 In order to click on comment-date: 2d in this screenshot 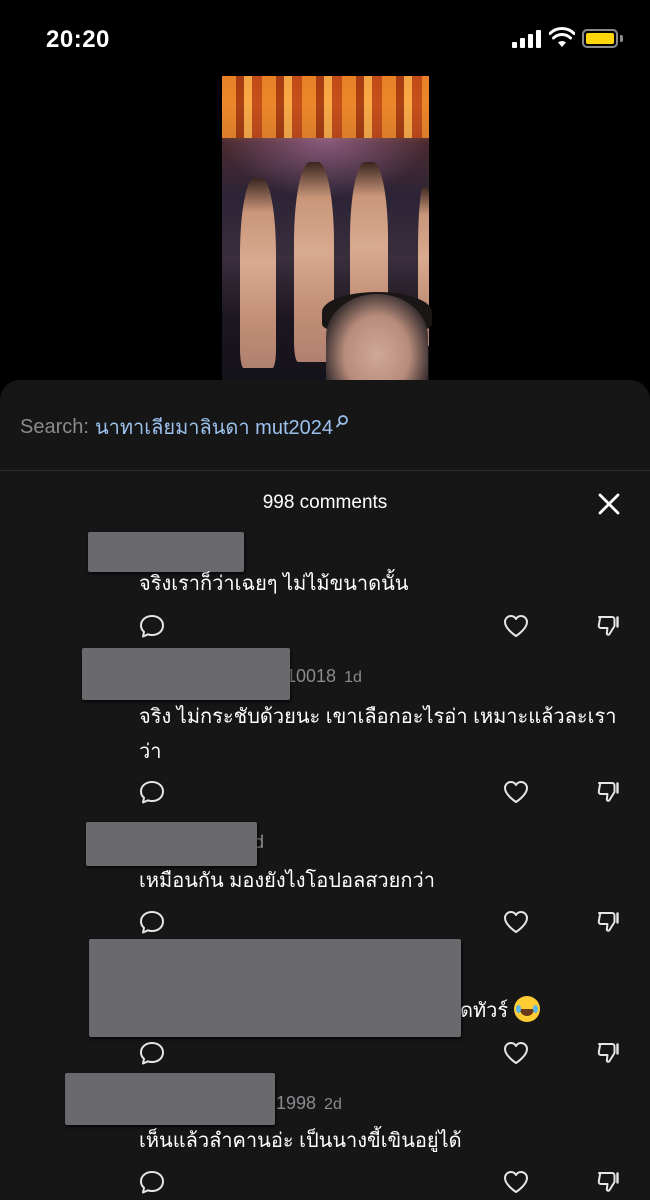, I will do `click(333, 1104)`.